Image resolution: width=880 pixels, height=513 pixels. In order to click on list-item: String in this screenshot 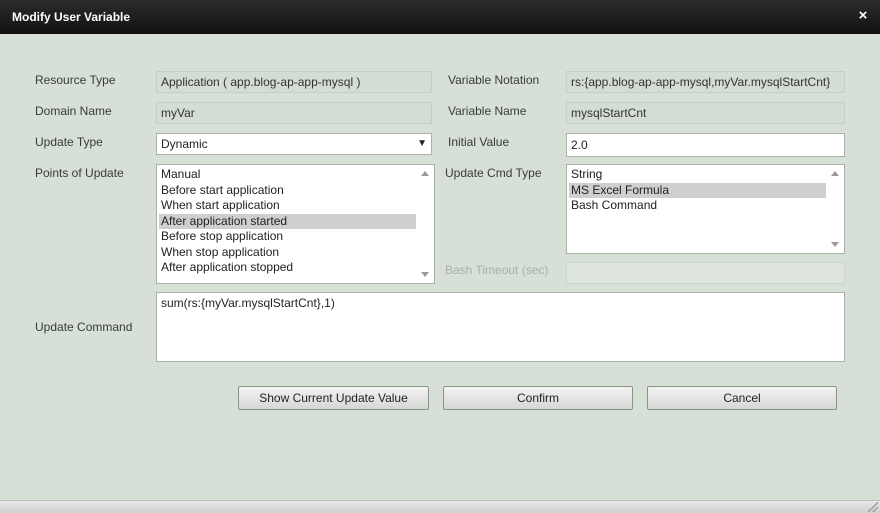, I will do `click(697, 175)`.